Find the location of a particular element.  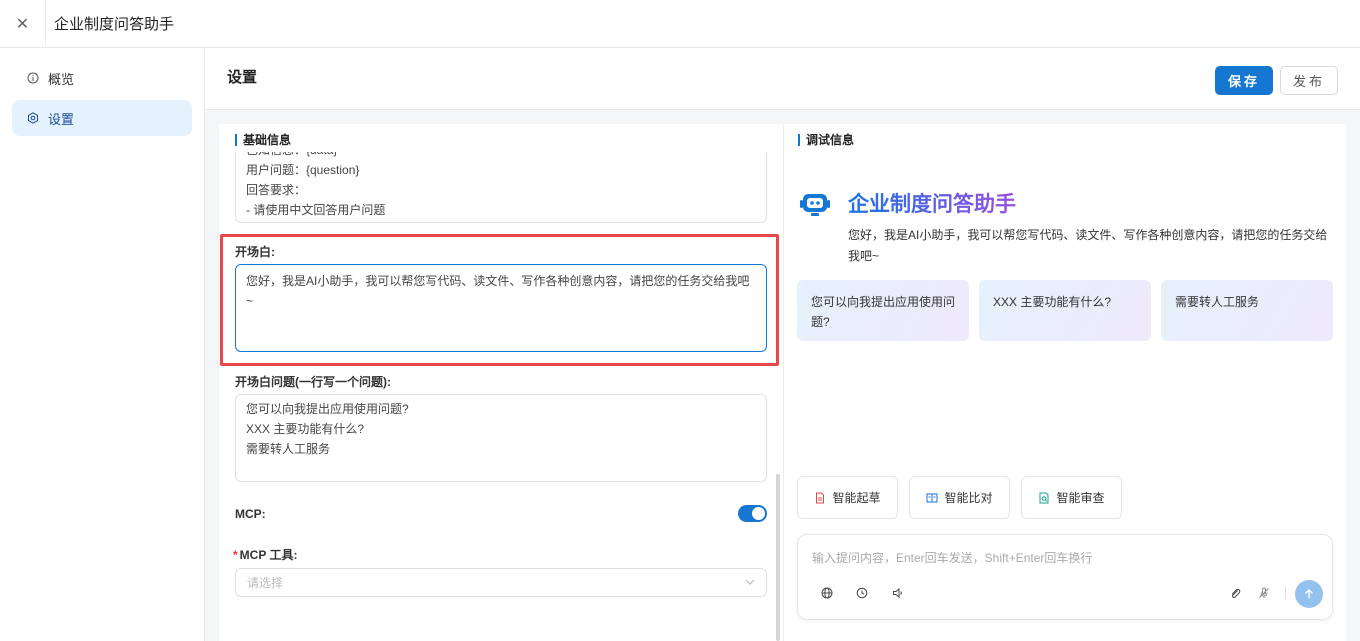

question-line: 您可以向我提出应用使用问题? is located at coordinates (327, 409).